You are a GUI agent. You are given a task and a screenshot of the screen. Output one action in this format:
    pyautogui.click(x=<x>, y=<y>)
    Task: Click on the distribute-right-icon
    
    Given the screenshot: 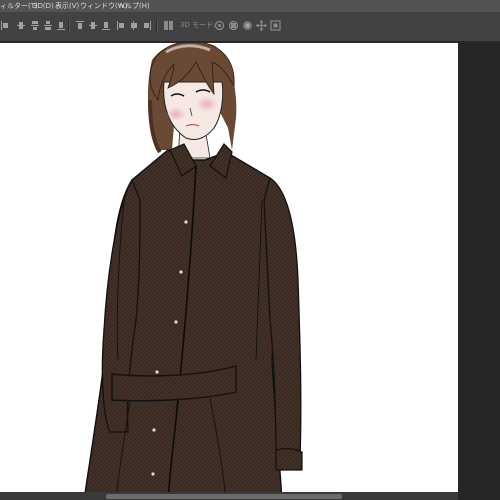 What is the action you would take?
    pyautogui.click(x=147, y=25)
    